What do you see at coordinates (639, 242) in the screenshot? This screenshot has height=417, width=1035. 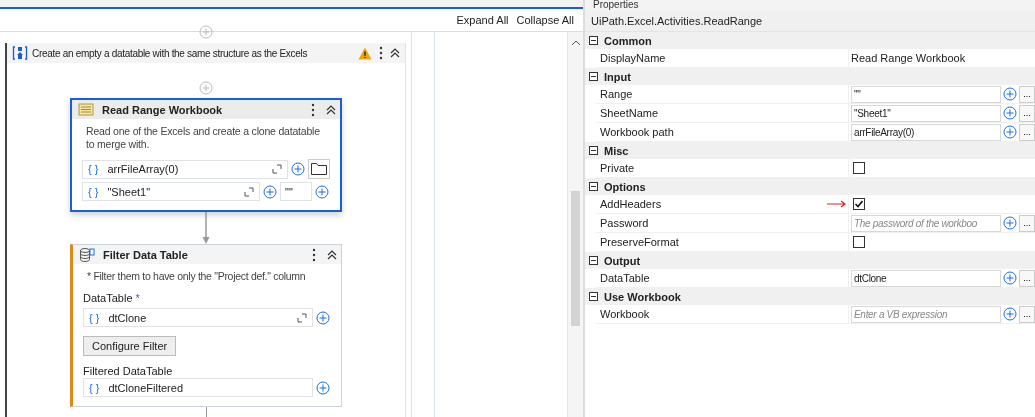 I see `property-label: PreserveFormat` at bounding box center [639, 242].